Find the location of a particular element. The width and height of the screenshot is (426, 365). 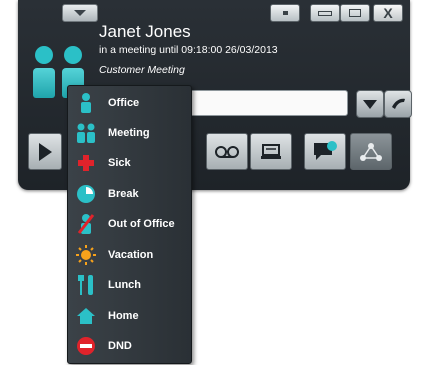

avatar is located at coordinates (44, 73).